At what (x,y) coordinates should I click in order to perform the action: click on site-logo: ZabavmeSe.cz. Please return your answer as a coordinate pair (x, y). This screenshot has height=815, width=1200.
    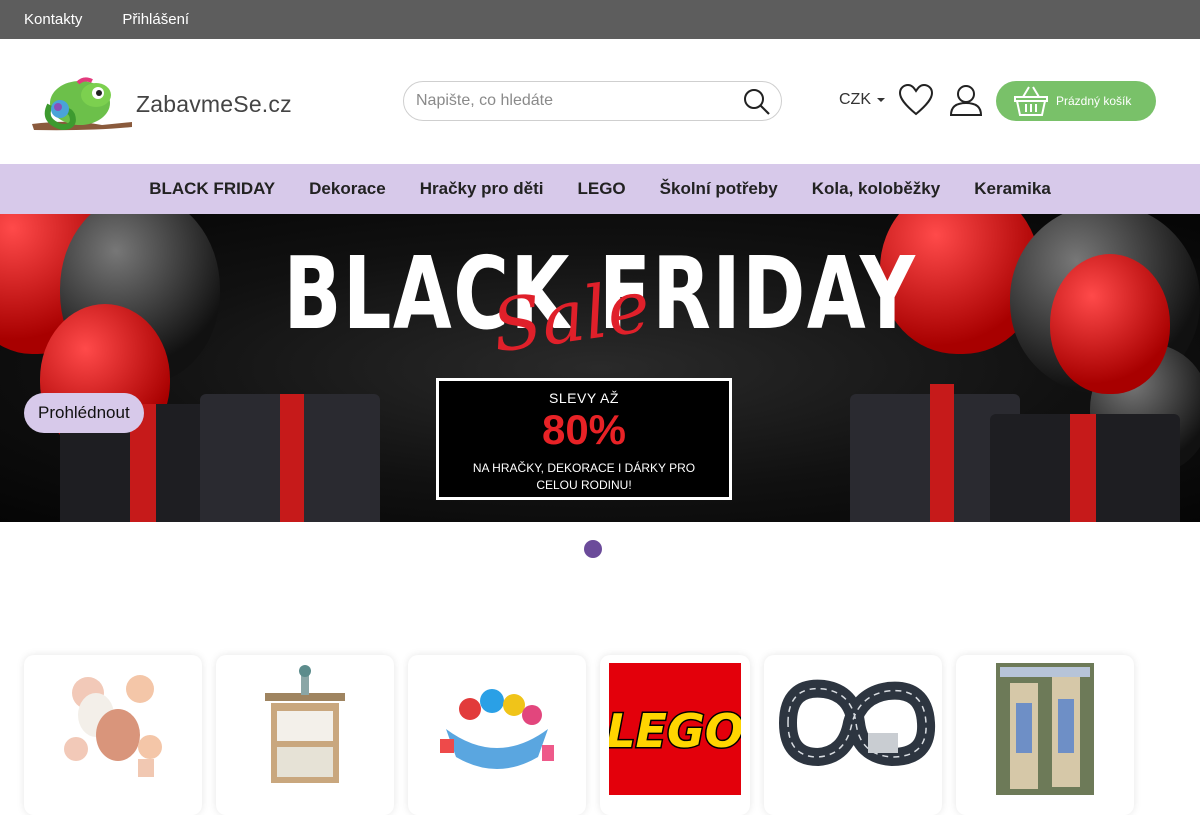
    Looking at the image, I should click on (162, 104).